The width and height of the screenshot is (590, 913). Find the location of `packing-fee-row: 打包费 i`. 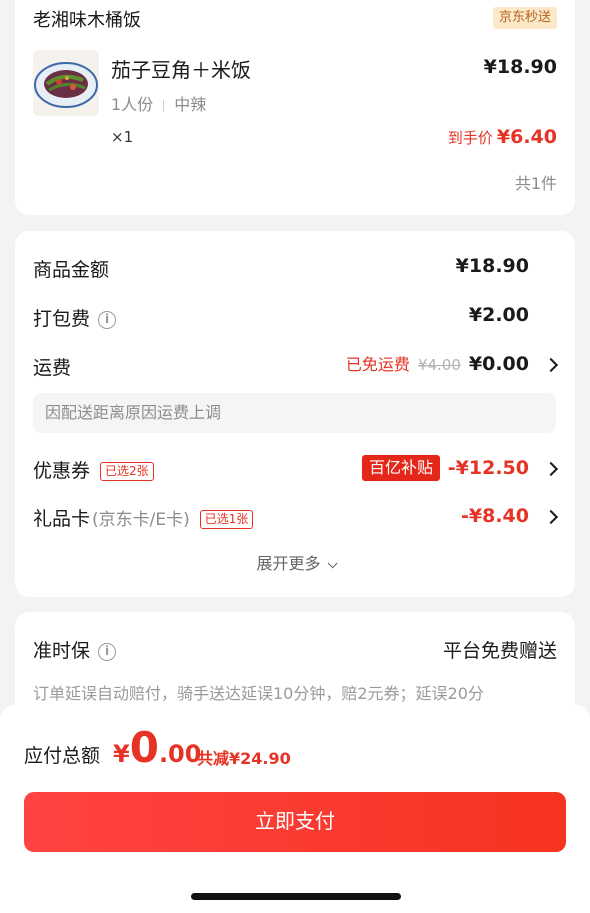

packing-fee-row: 打包费 i is located at coordinates (75, 317).